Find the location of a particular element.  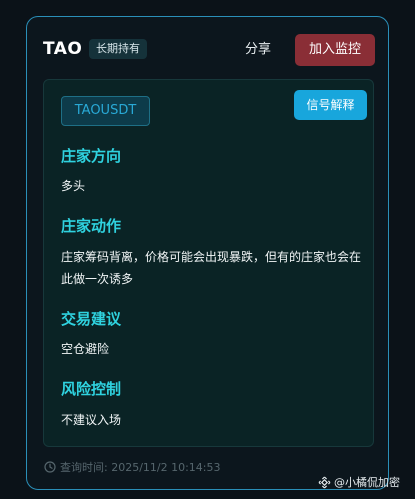

share-button: 分享 is located at coordinates (258, 50).